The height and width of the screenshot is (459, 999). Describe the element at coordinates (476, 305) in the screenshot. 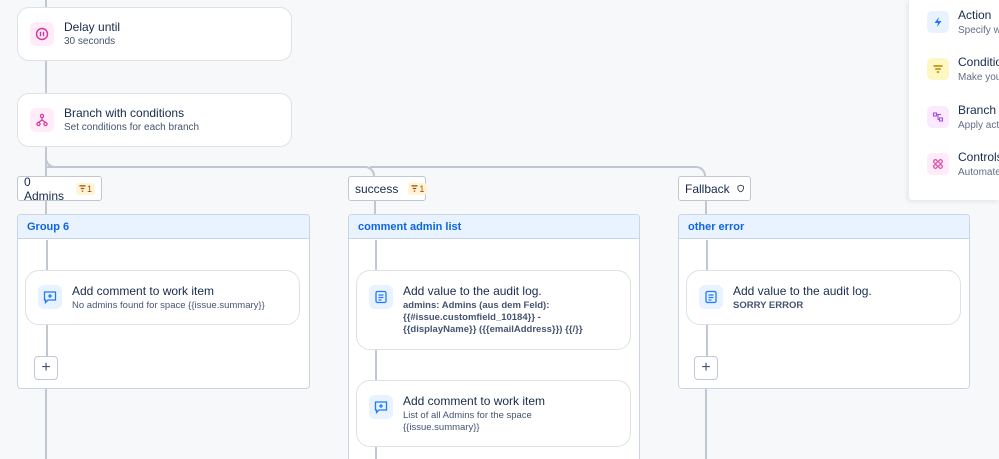

I see `card-subtitle-line: admins: Admins (aus dem Feld):` at that location.